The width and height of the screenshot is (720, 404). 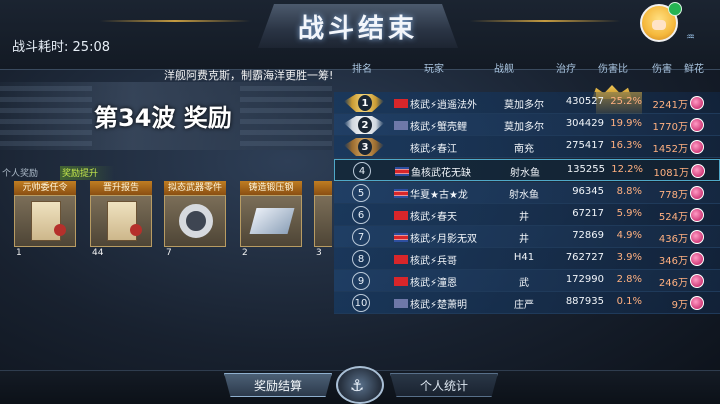 I want to click on reward-item: 铸造锻压钢 2, so click(x=274, y=221).